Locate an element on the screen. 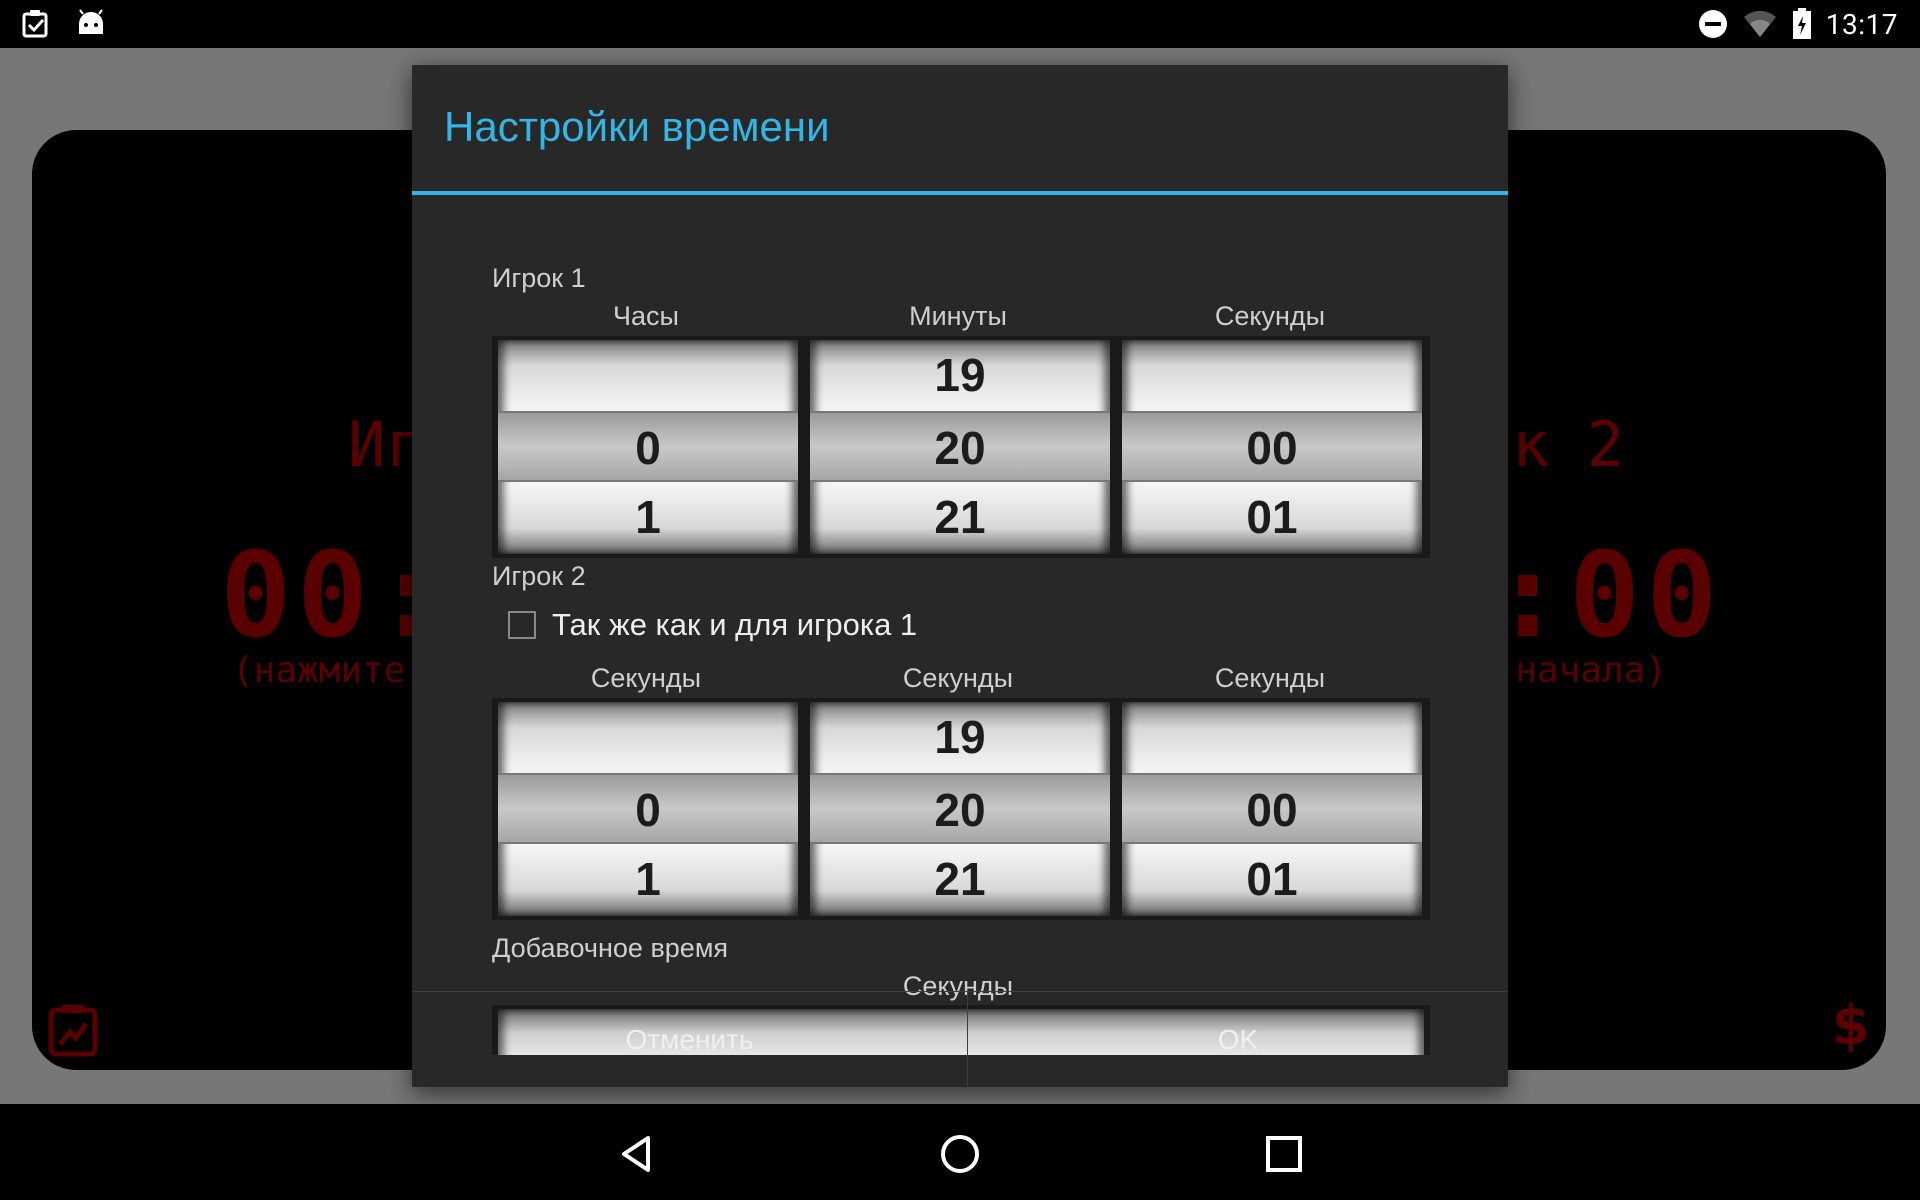 The width and height of the screenshot is (1920, 1200). player2-seconds-wheel: 00 01 is located at coordinates (1272, 809).